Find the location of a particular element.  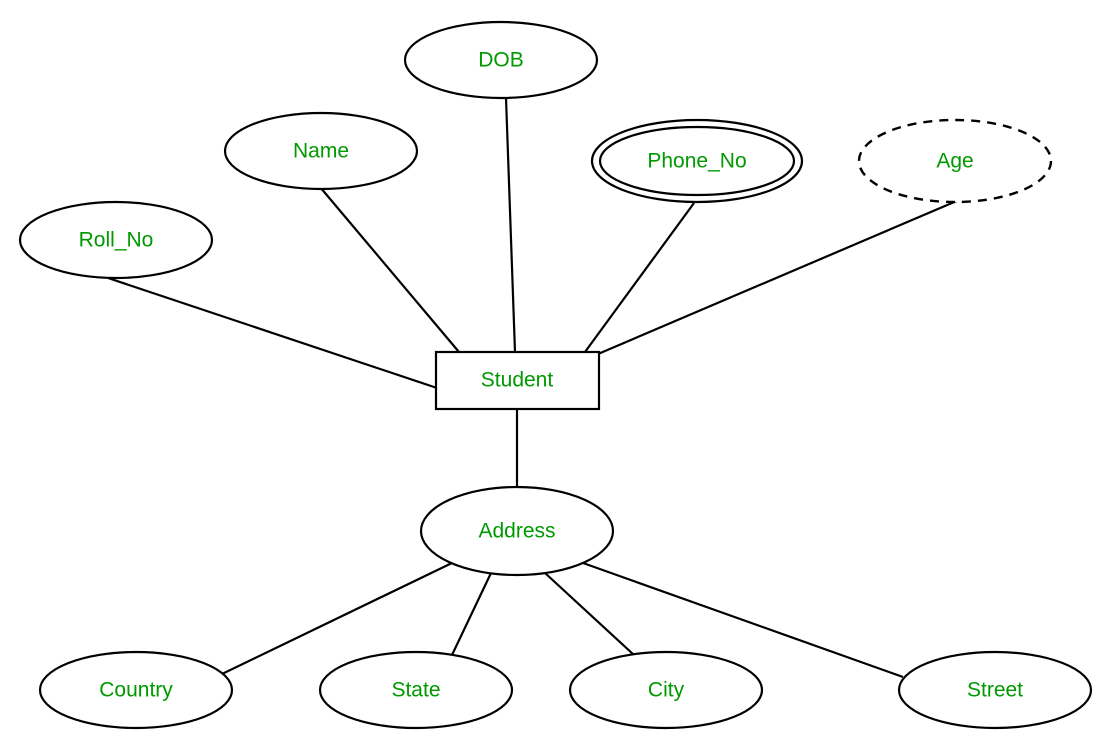

roll-no-label: Roll_No is located at coordinates (116, 240).